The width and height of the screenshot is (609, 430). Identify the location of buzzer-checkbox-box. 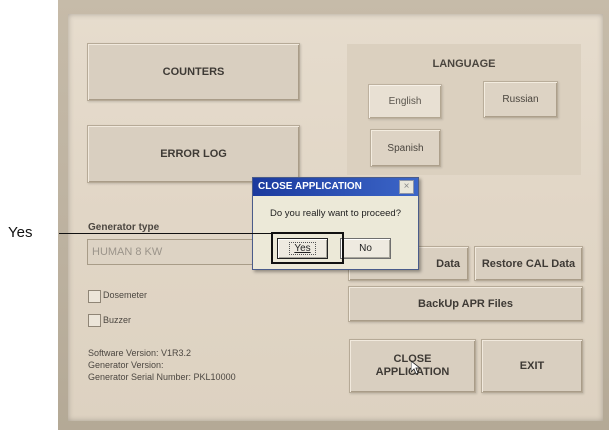
(94, 320).